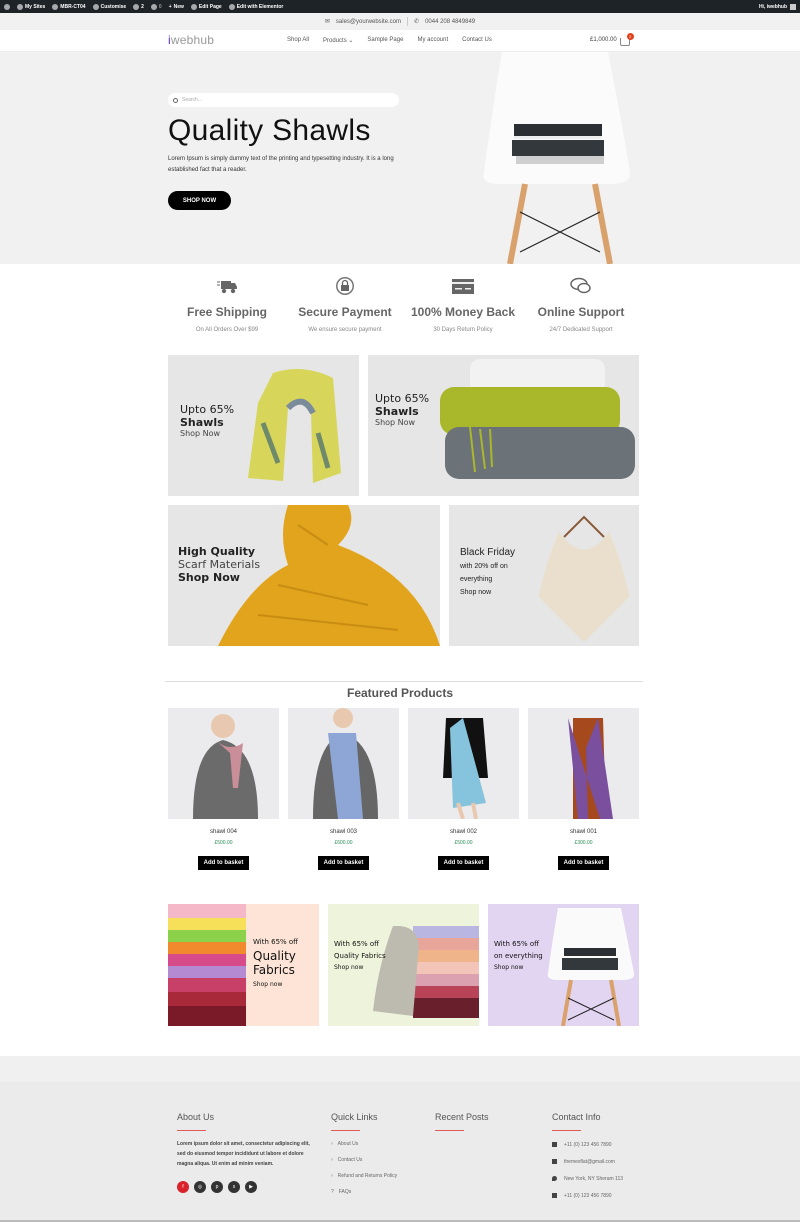 This screenshot has height=1222, width=800. I want to click on cart-total: £1,000.00, so click(603, 40).